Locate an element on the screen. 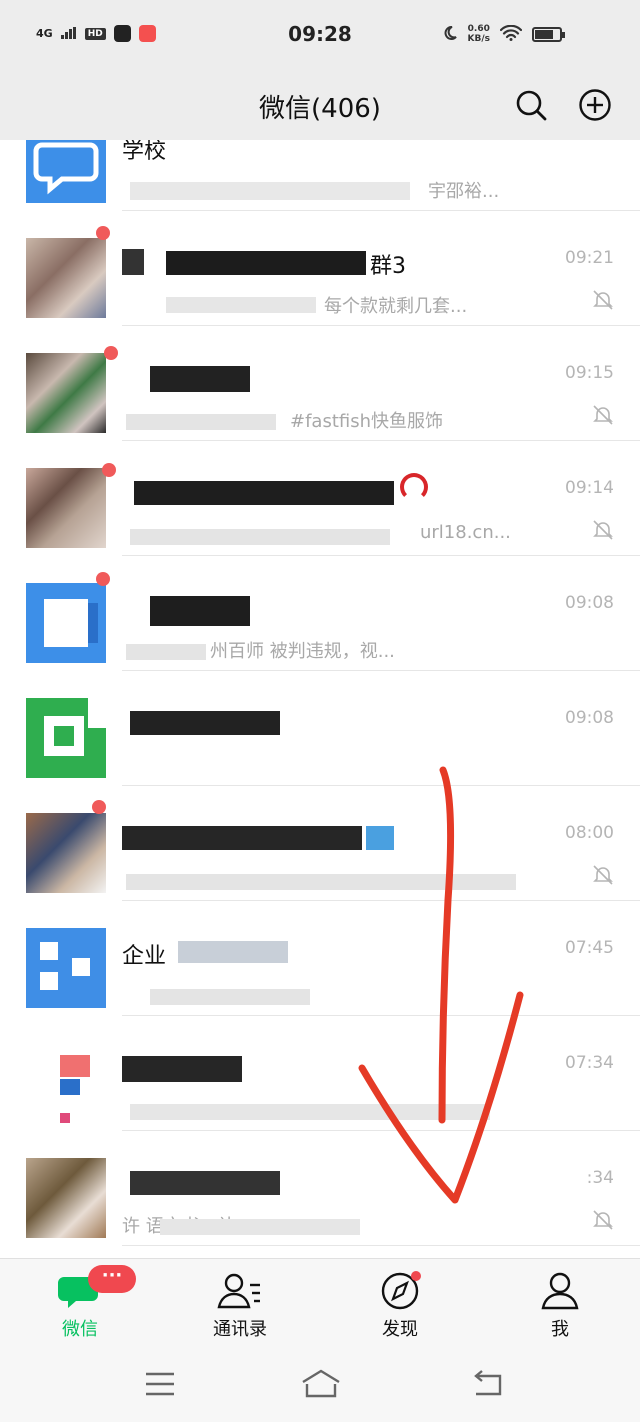 This screenshot has height=1422, width=640. tab-label: 发现 is located at coordinates (400, 1329).